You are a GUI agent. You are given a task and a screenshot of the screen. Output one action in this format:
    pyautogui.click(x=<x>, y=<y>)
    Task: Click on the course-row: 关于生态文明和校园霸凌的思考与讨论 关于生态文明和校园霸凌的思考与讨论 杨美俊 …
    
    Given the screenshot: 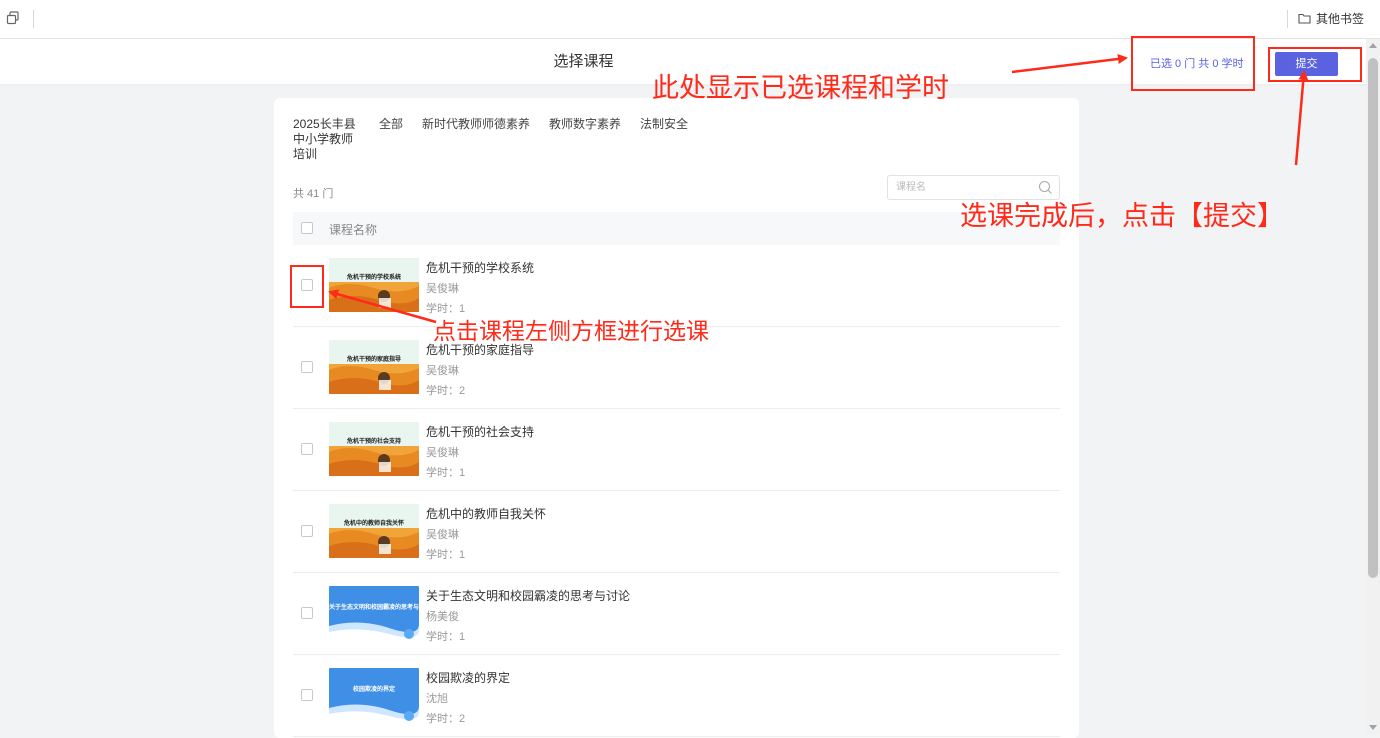 What is the action you would take?
    pyautogui.click(x=676, y=614)
    